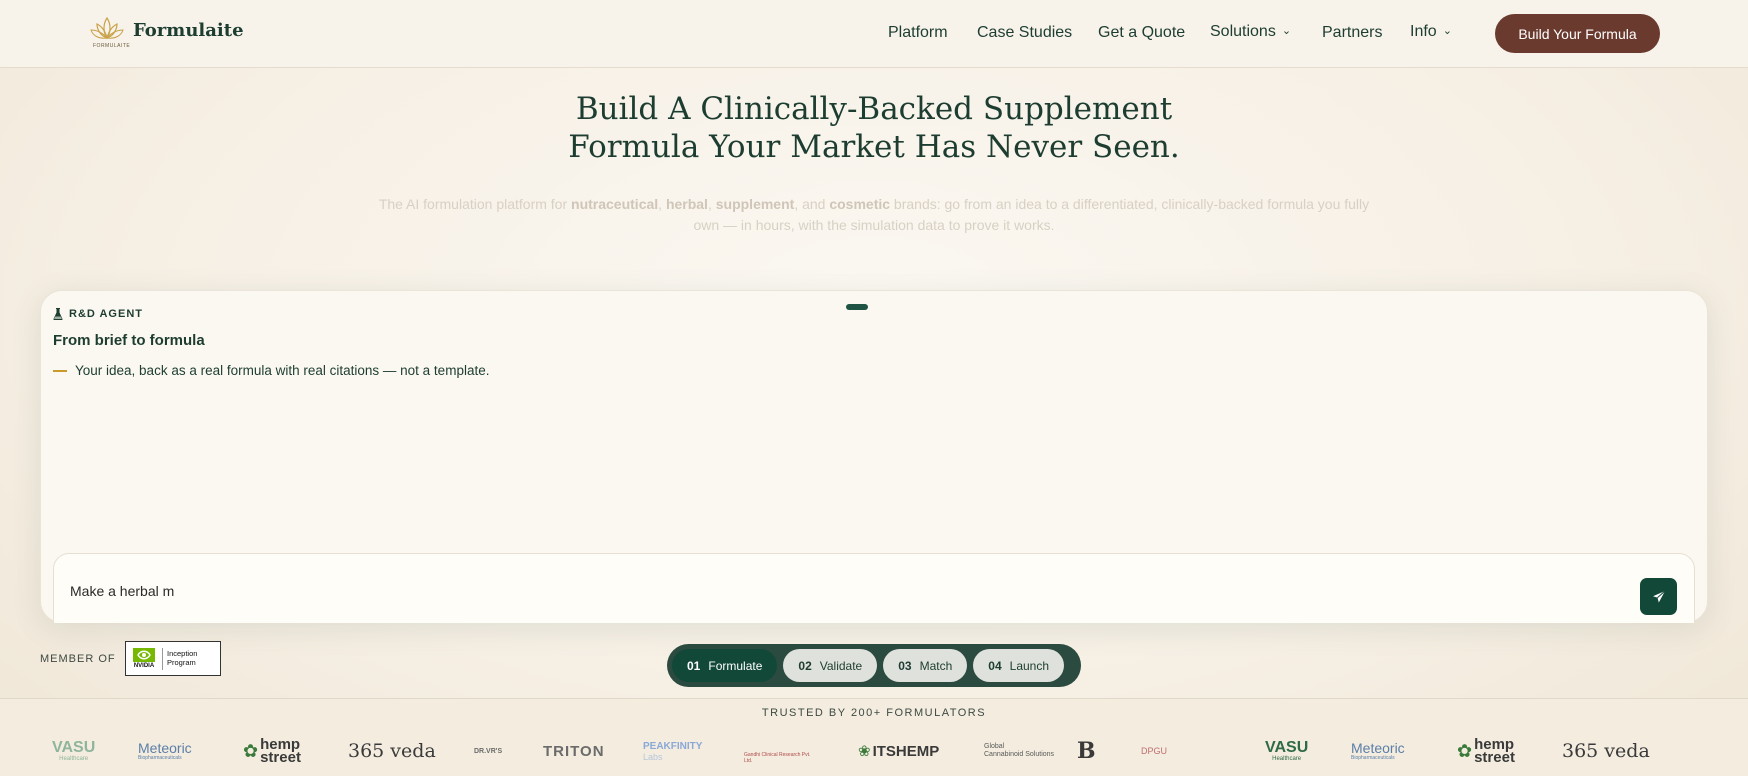  Describe the element at coordinates (144, 666) in the screenshot. I see `nvidia-wordmark: NVIDIA` at that location.